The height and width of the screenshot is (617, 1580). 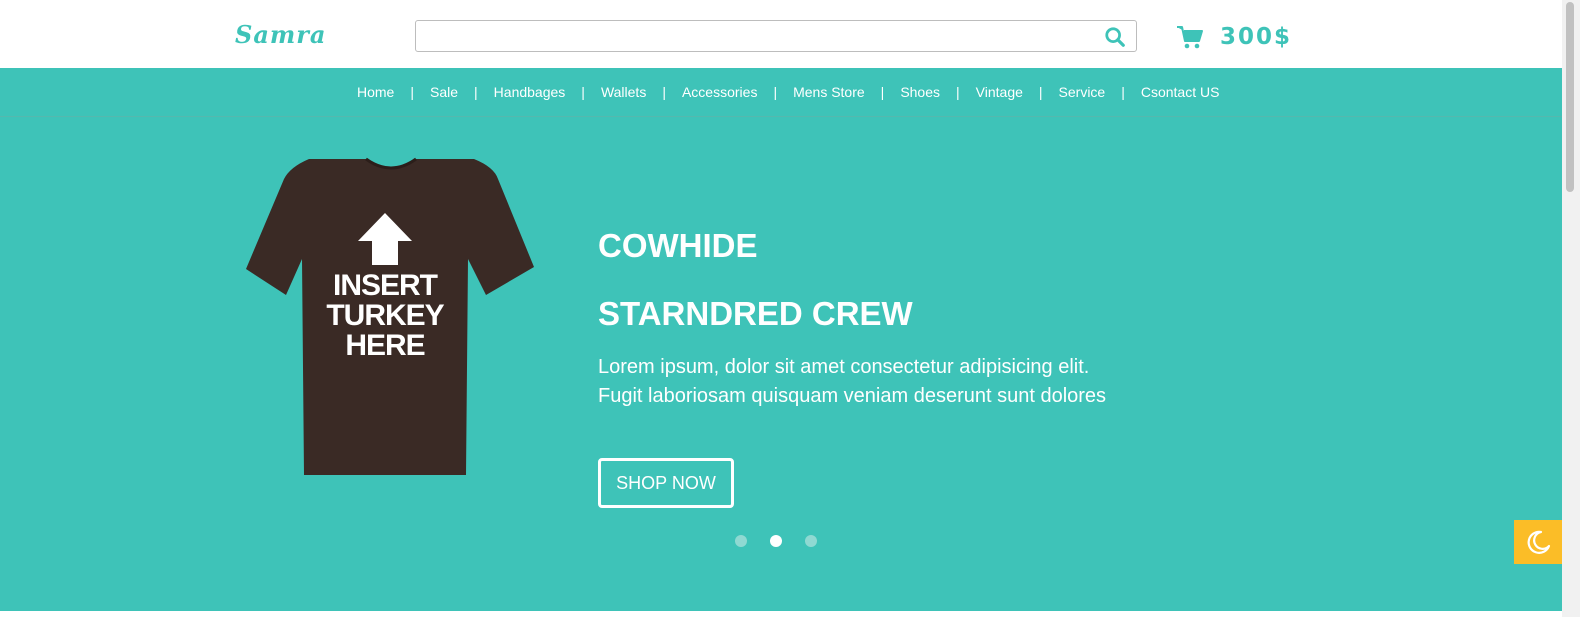 I want to click on header: Samra 300$, so click(x=781, y=34).